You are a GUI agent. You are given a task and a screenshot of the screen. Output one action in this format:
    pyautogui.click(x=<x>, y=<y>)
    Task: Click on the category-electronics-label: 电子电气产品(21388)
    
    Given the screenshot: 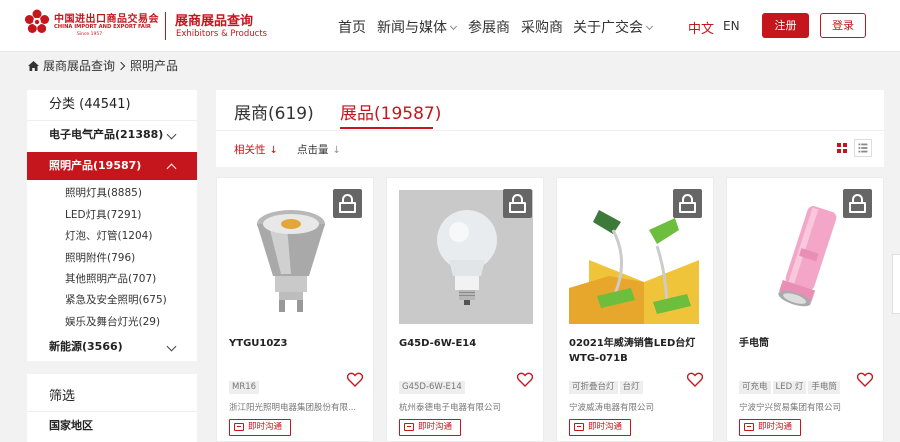 What is the action you would take?
    pyautogui.click(x=106, y=134)
    